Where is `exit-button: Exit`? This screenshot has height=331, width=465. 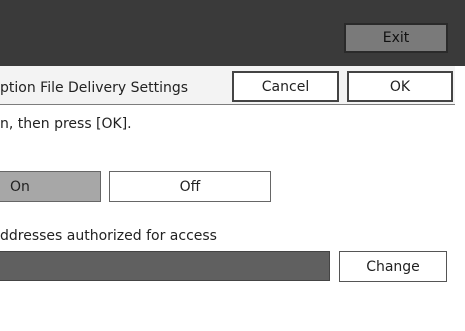 exit-button: Exit is located at coordinates (396, 38).